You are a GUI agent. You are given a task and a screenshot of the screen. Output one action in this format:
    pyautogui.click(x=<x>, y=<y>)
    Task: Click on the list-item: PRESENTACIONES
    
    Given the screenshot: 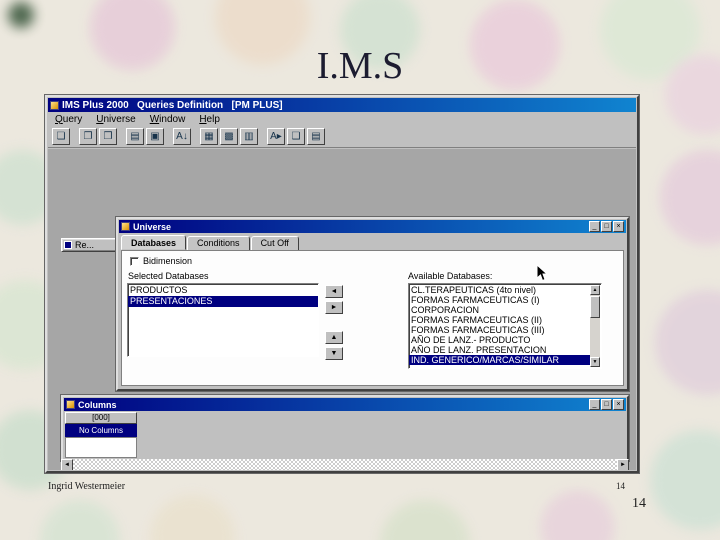 What is the action you would take?
    pyautogui.click(x=223, y=301)
    